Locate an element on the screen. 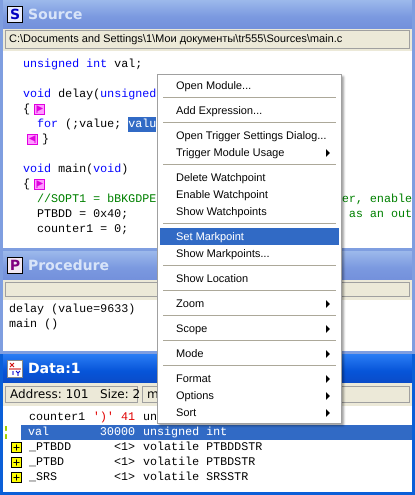 The height and width of the screenshot is (495, 415). menu-item: Mode is located at coordinates (249, 353).